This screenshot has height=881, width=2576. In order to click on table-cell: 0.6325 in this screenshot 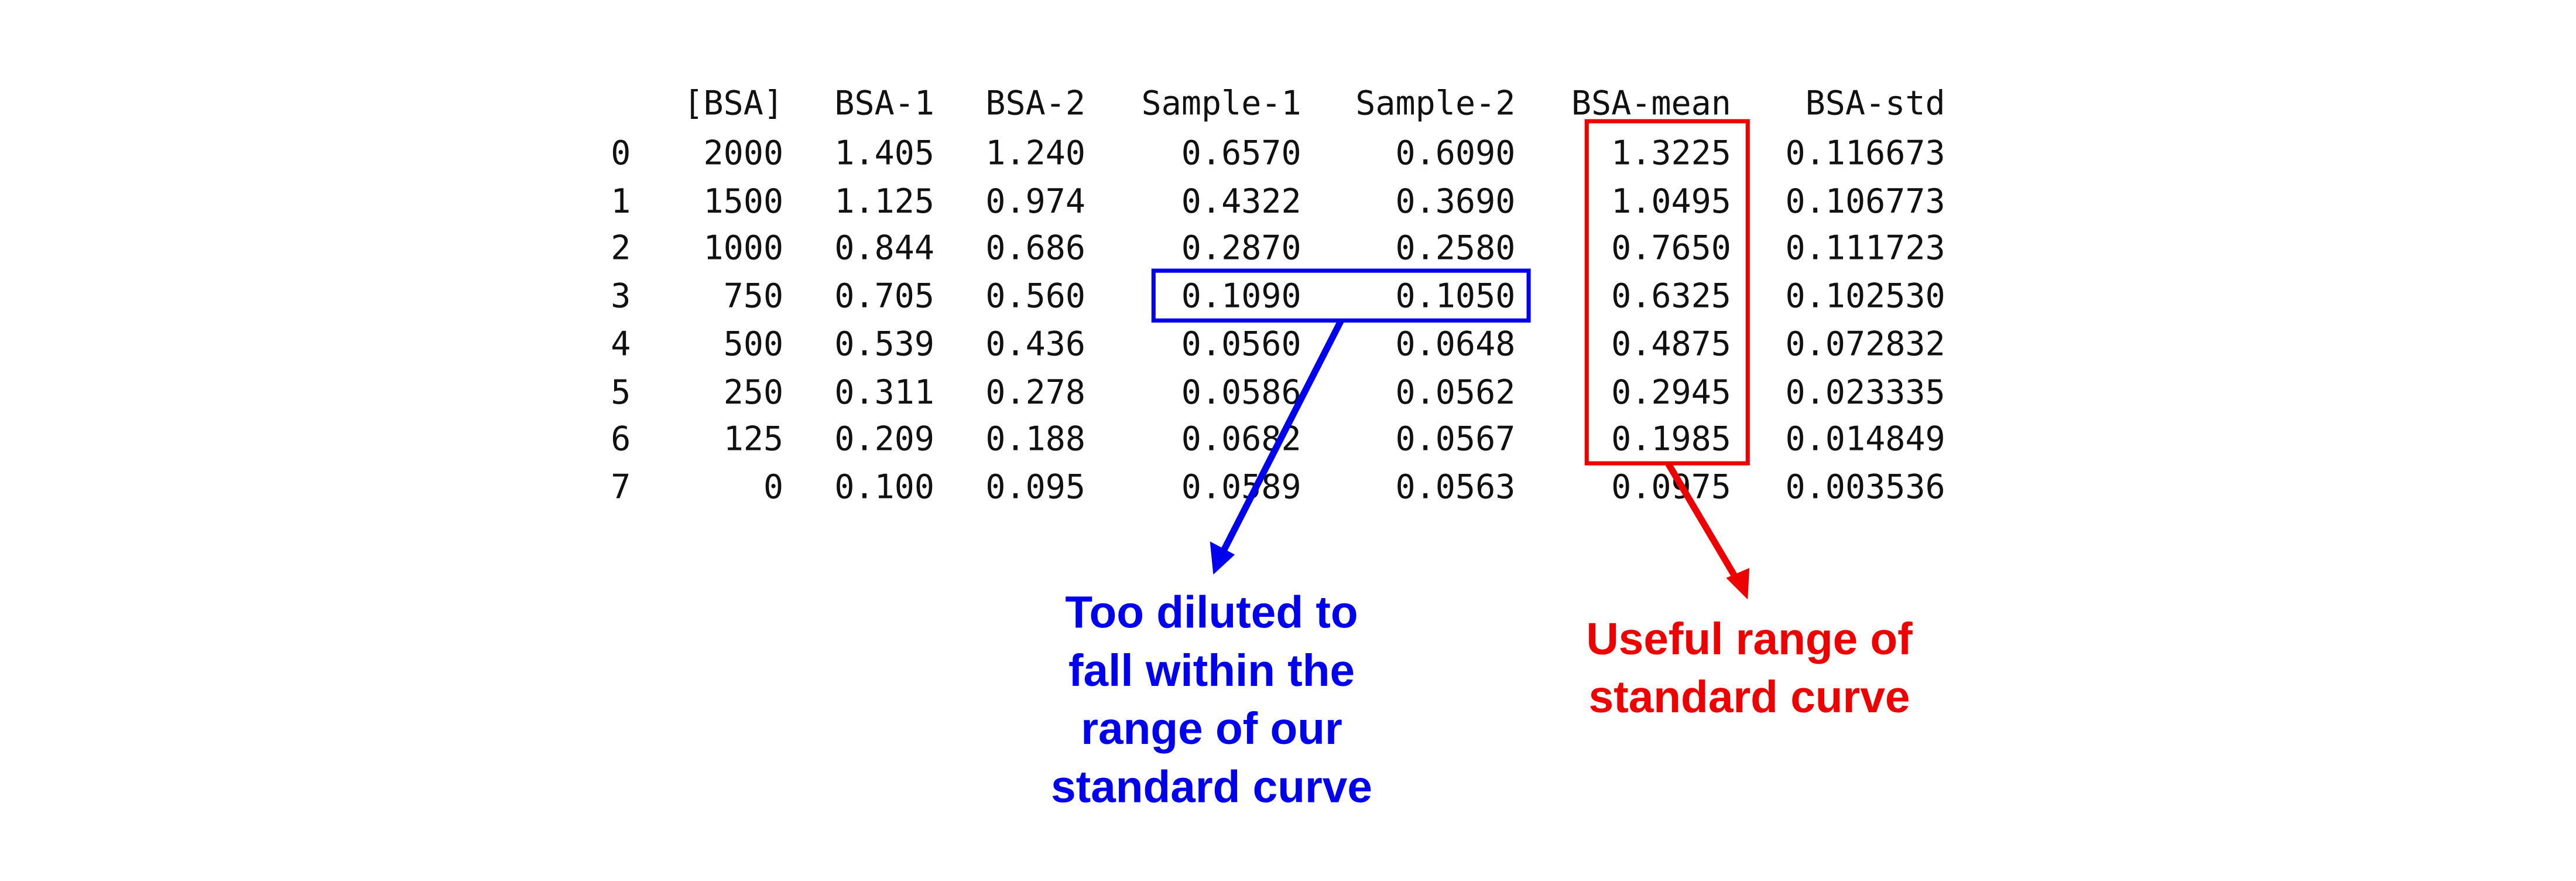, I will do `click(1671, 295)`.